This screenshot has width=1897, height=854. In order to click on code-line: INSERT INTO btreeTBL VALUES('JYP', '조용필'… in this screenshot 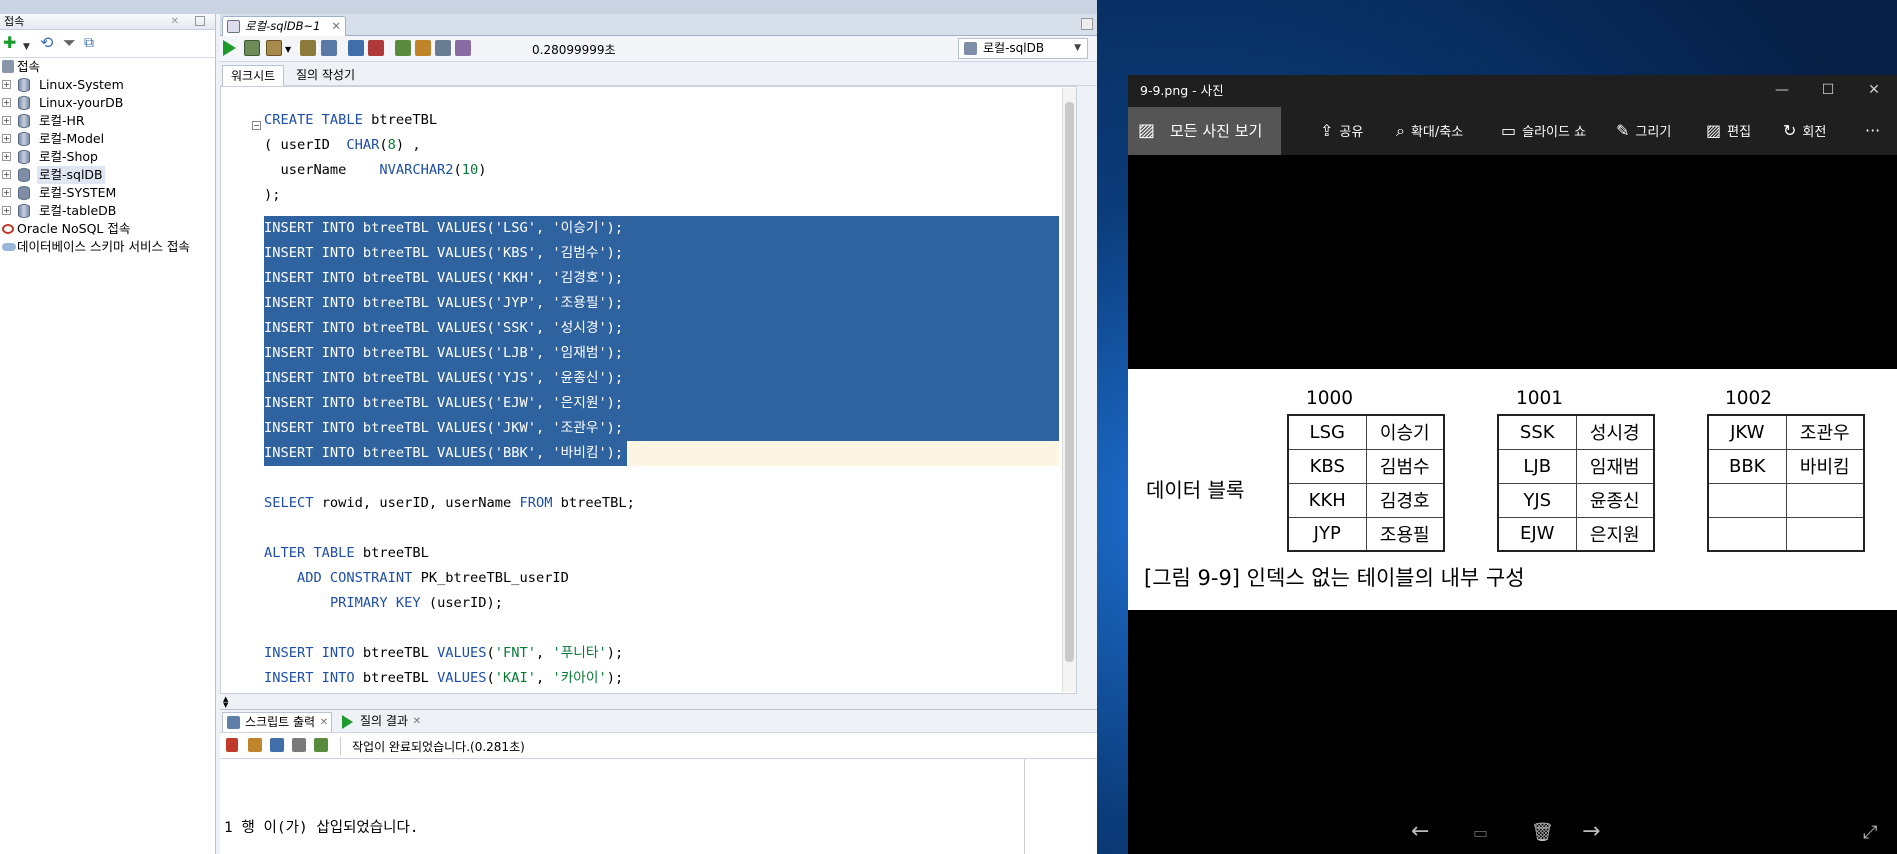, I will do `click(444, 303)`.